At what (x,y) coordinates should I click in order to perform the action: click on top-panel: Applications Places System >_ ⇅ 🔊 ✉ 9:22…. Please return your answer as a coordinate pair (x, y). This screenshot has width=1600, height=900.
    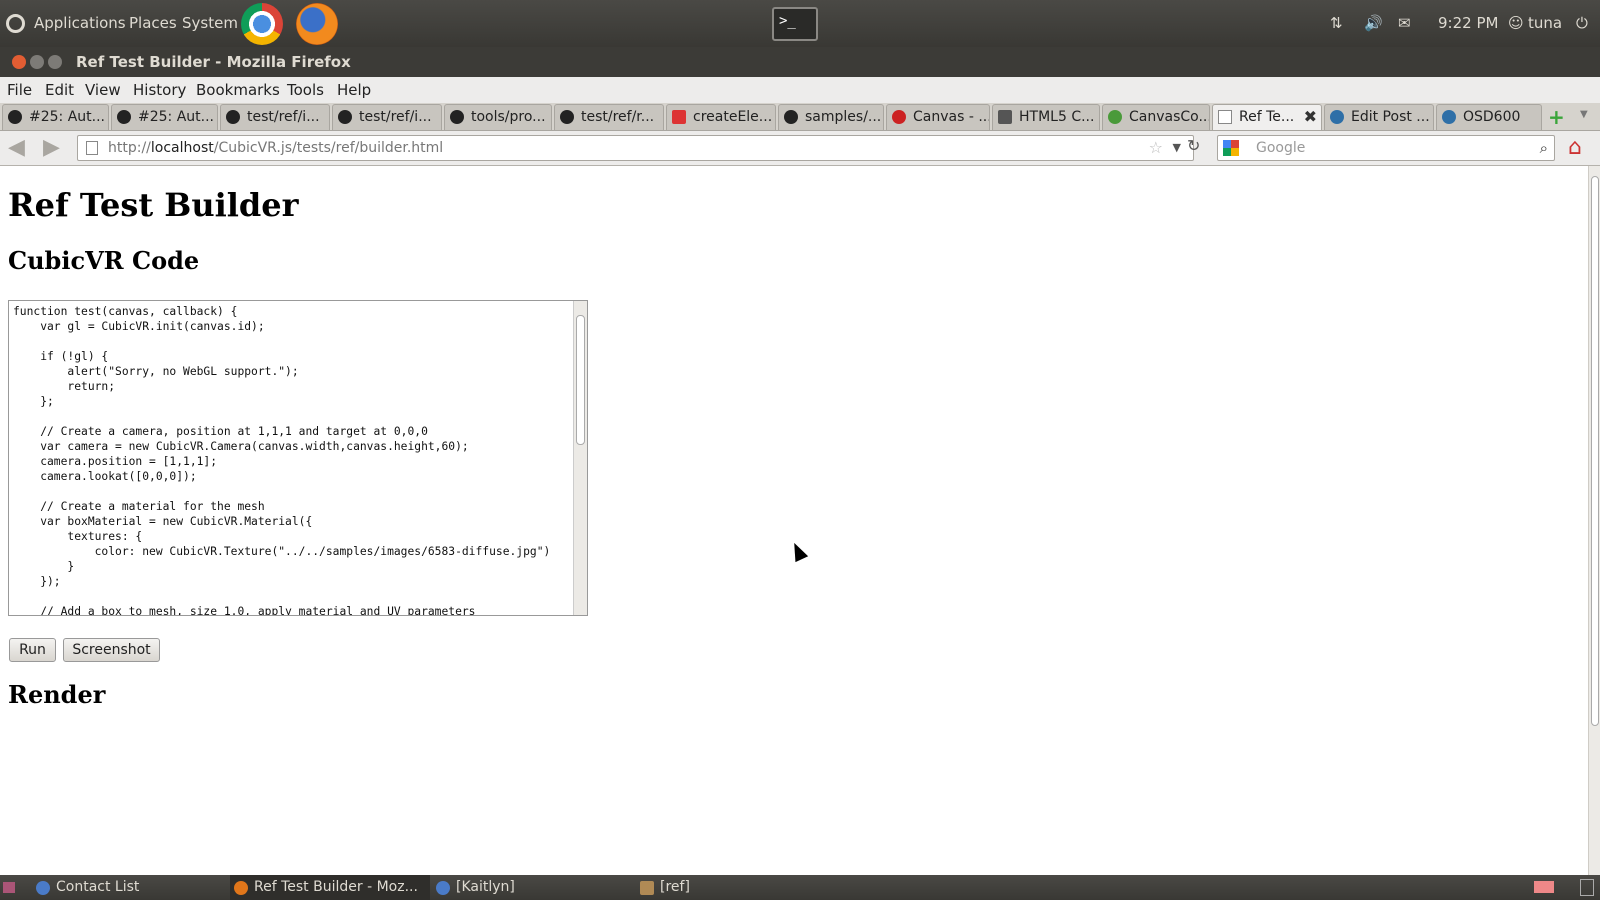
    Looking at the image, I should click on (800, 23).